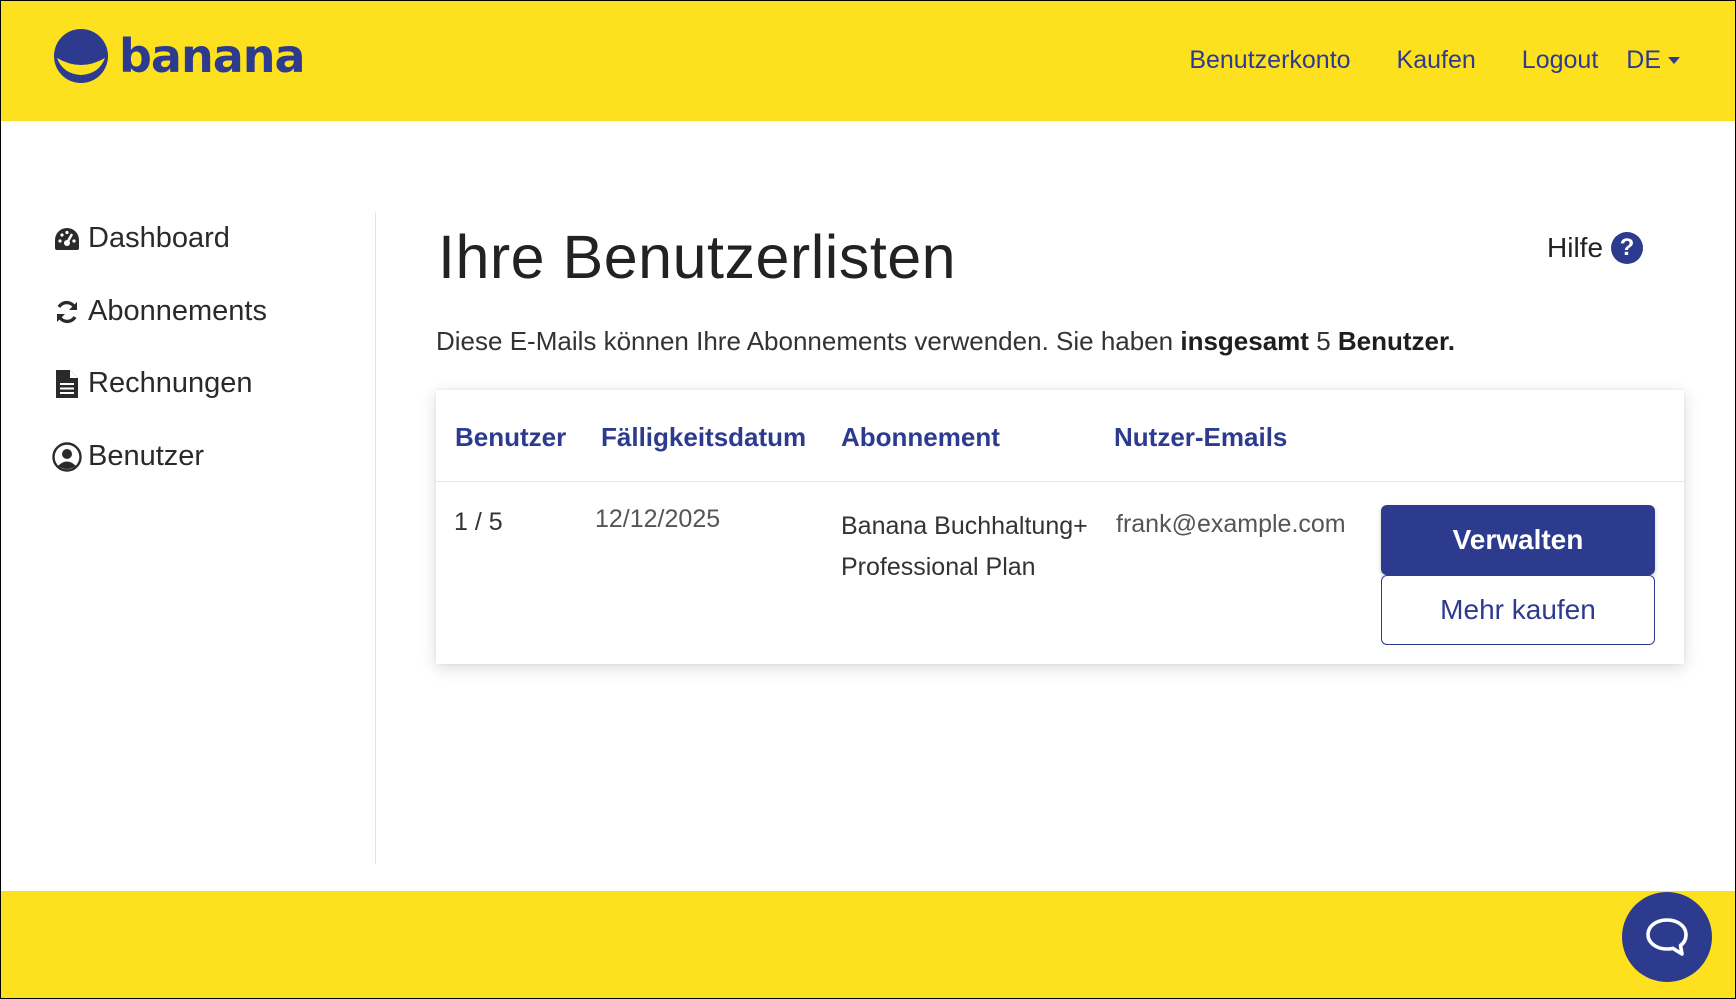  Describe the element at coordinates (1518, 610) in the screenshot. I see `buy-more-button: Mehr kaufen` at that location.